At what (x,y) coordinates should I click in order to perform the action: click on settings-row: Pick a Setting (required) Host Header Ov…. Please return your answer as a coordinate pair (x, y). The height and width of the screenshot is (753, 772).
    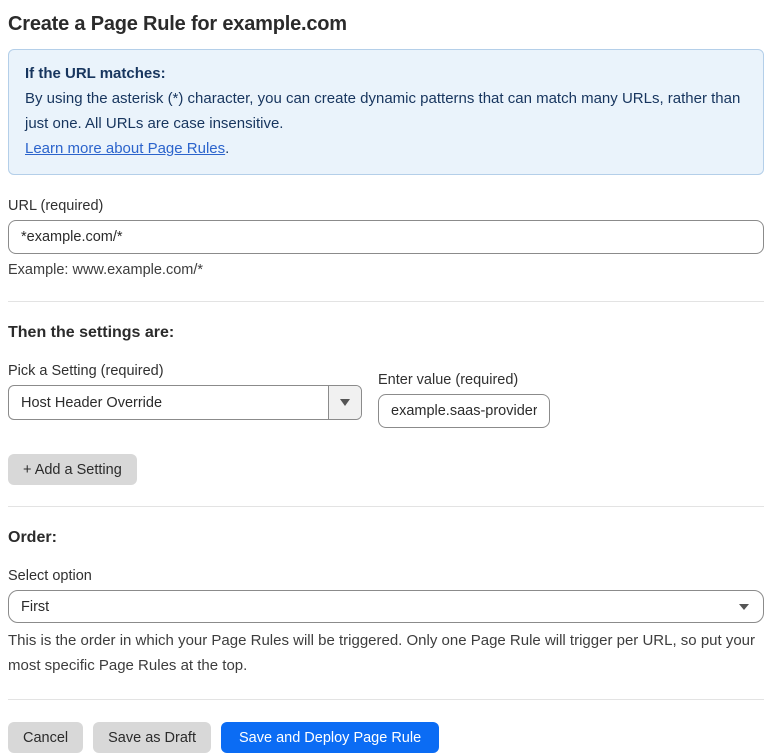
    Looking at the image, I should click on (386, 394).